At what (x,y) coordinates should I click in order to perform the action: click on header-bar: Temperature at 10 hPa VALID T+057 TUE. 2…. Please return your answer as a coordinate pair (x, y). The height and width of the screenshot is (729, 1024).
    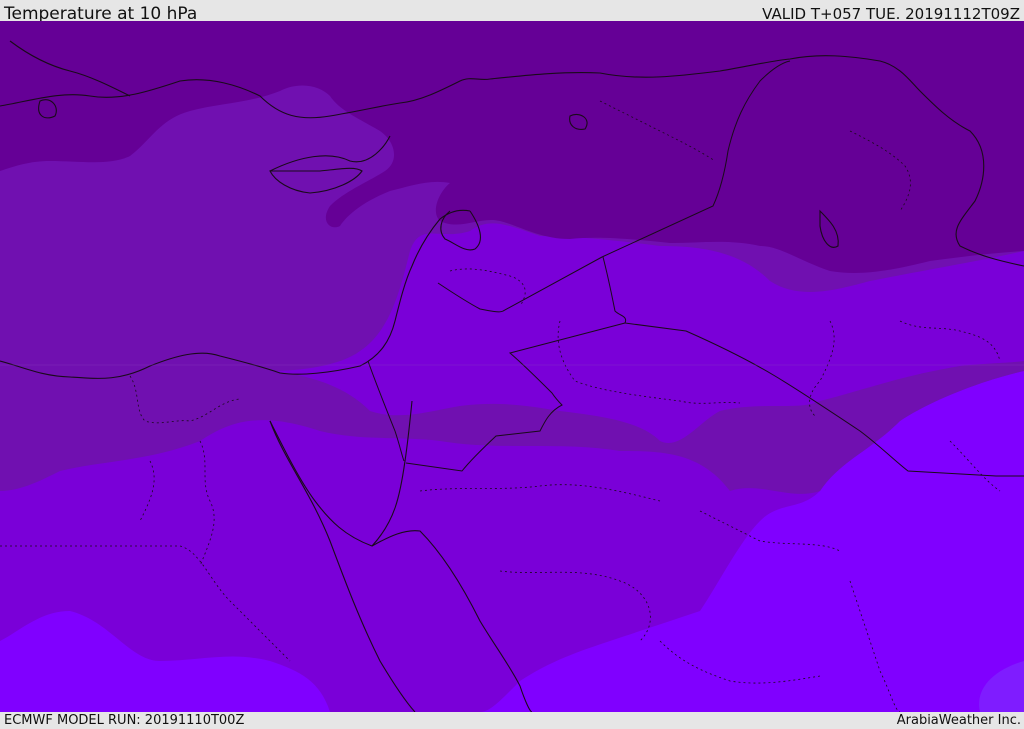
    Looking at the image, I should click on (512, 12).